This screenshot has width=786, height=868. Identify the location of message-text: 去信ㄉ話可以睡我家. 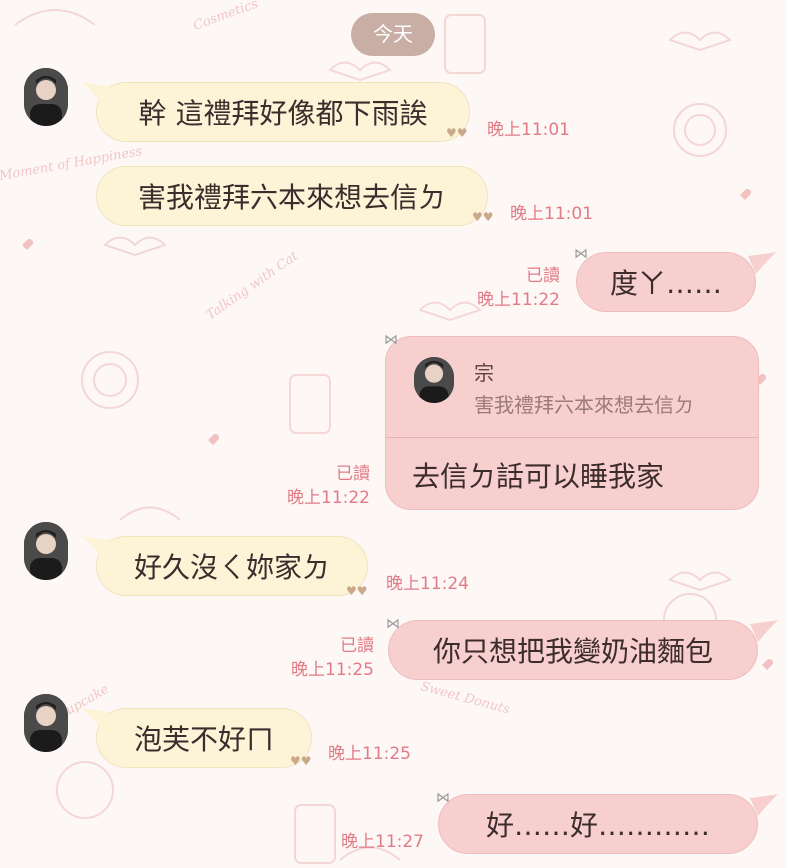
(538, 476).